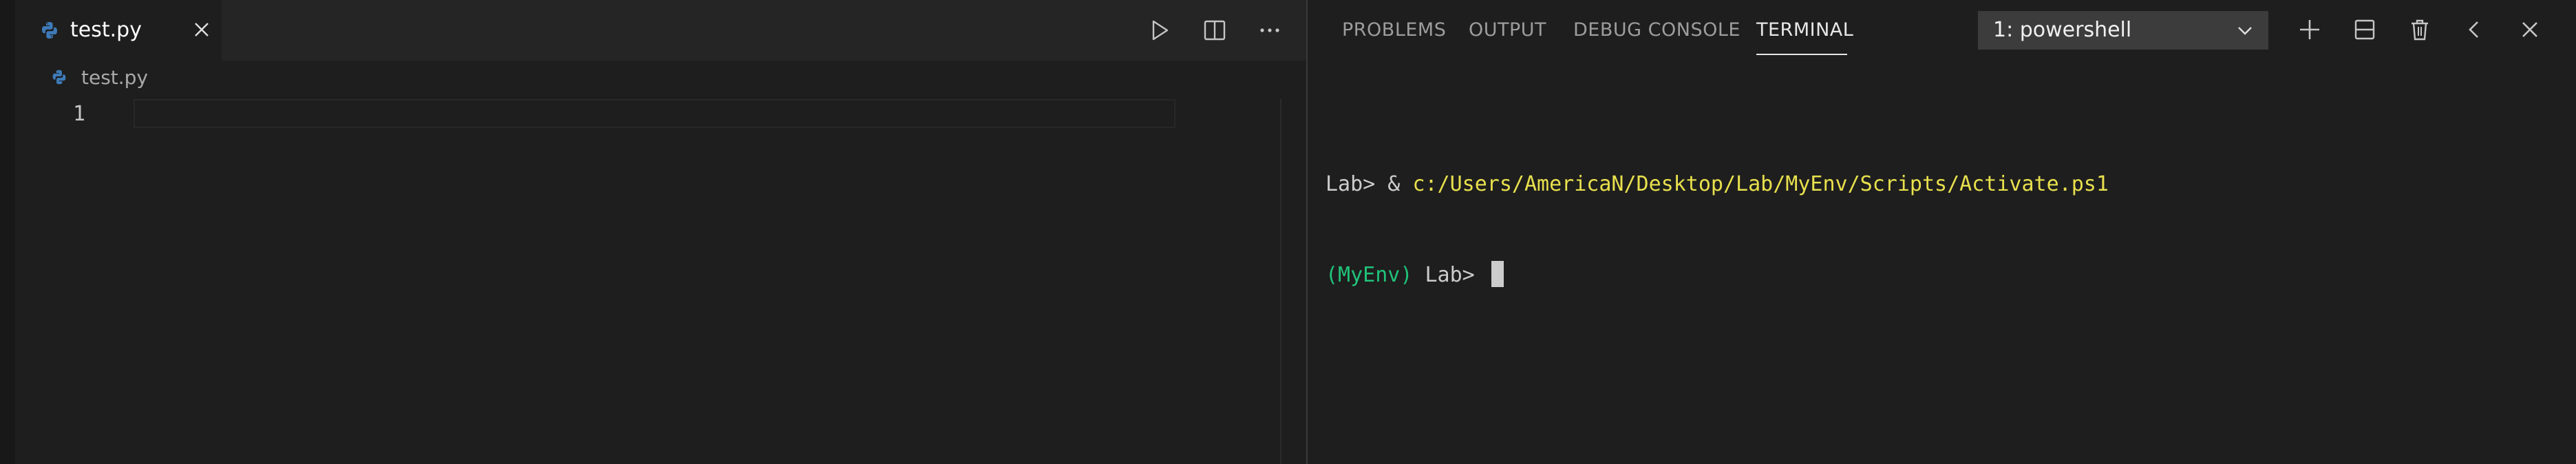 Image resolution: width=2576 pixels, height=464 pixels. I want to click on line-number: 1, so click(79, 114).